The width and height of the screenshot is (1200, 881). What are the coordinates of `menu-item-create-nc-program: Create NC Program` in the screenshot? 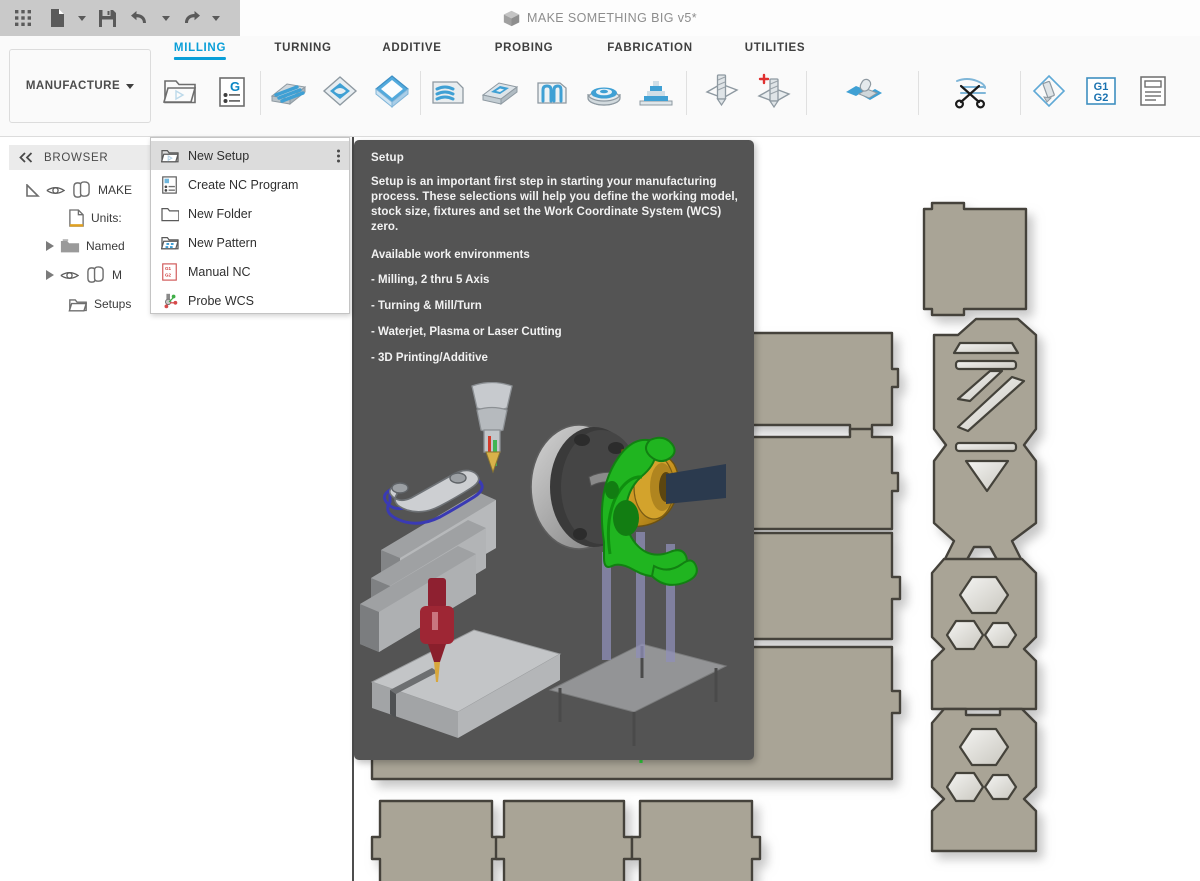 It's located at (250, 184).